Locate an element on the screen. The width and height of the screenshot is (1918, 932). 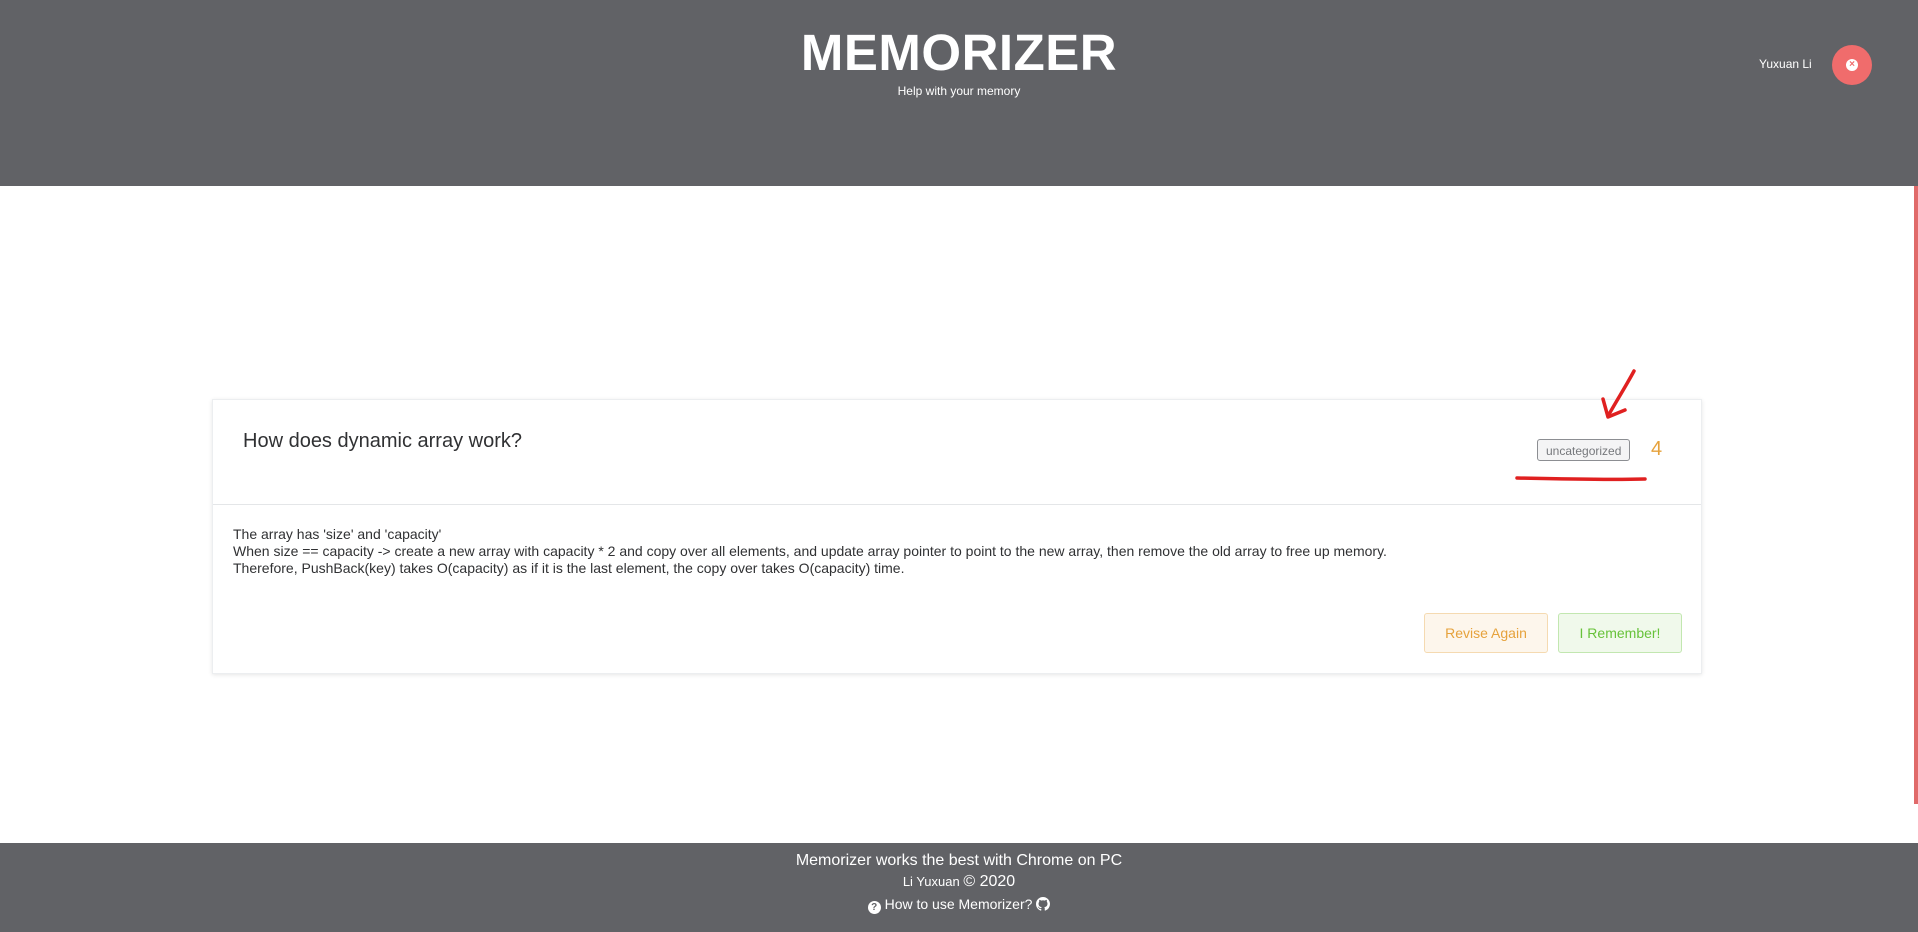
review-count: 4 is located at coordinates (1657, 449).